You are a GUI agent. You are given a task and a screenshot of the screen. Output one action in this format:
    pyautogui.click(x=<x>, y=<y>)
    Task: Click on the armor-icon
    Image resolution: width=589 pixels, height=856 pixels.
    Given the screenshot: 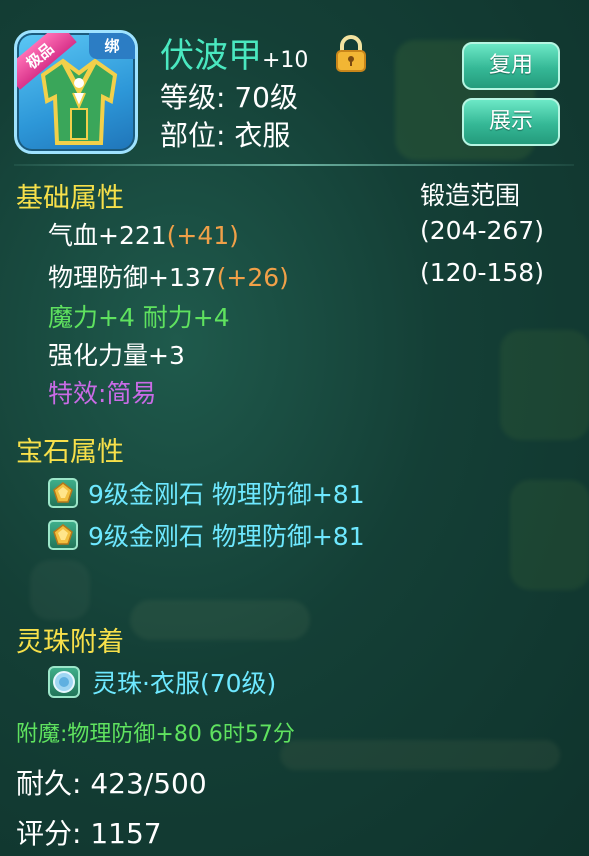 What is the action you would take?
    pyautogui.click(x=79, y=101)
    